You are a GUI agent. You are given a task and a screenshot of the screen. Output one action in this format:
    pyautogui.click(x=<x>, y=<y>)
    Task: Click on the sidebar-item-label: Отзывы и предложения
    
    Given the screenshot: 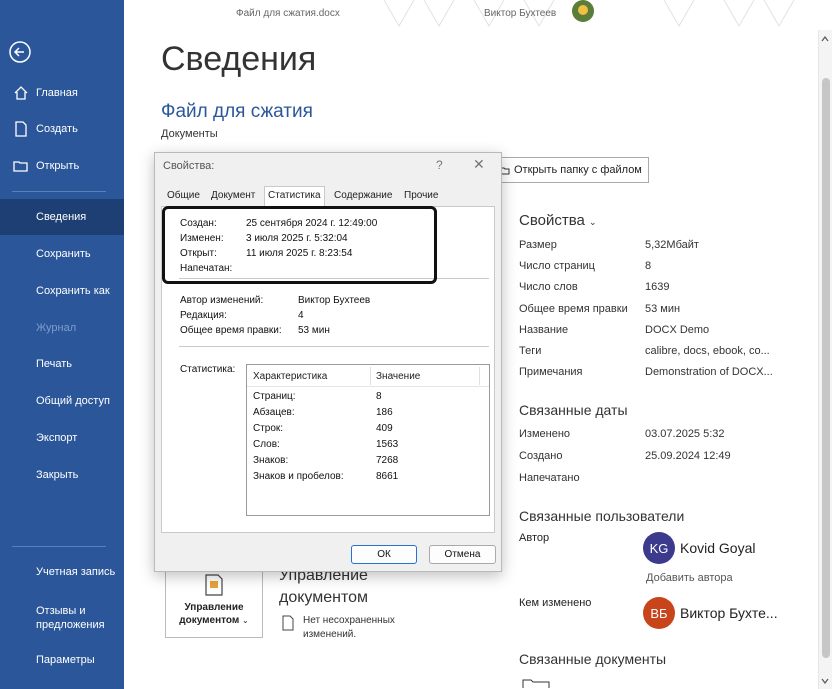 What is the action you would take?
    pyautogui.click(x=70, y=618)
    